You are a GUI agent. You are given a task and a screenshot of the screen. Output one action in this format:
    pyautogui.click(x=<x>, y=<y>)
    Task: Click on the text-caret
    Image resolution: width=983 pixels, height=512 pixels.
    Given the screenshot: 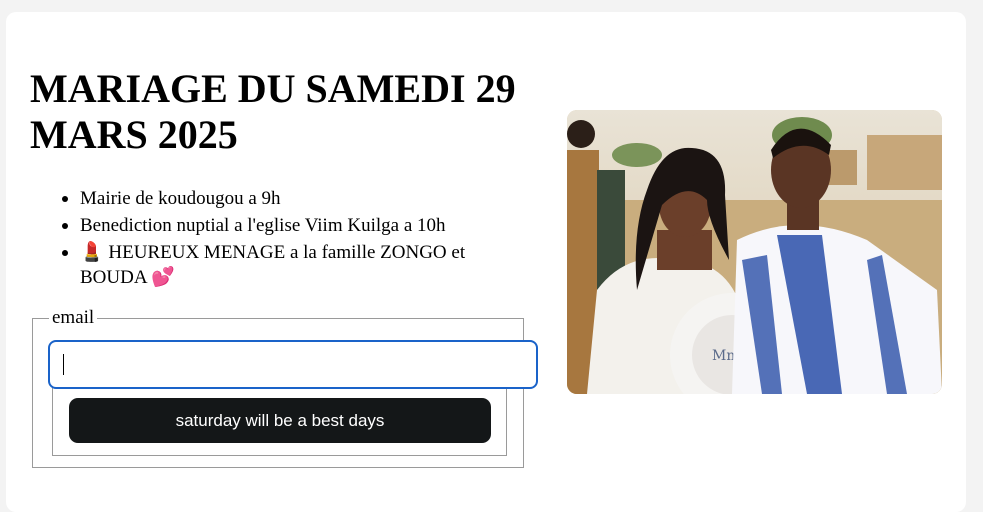 What is the action you would take?
    pyautogui.click(x=63, y=364)
    